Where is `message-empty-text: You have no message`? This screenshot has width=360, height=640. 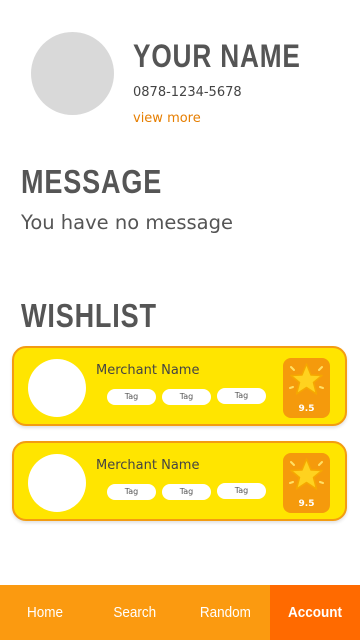
message-empty-text: You have no message is located at coordinates (127, 222).